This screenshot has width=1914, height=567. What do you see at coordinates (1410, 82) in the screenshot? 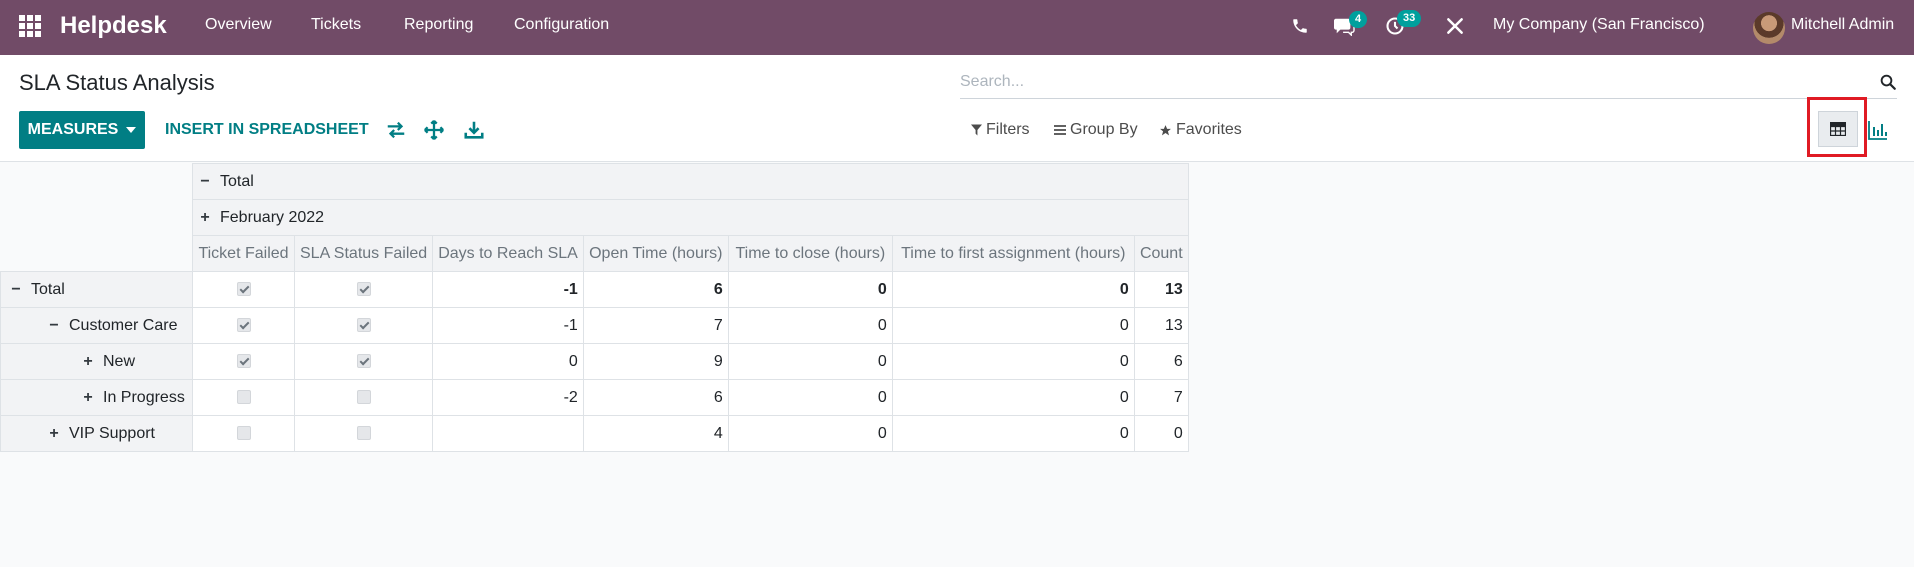
I see `search-input` at bounding box center [1410, 82].